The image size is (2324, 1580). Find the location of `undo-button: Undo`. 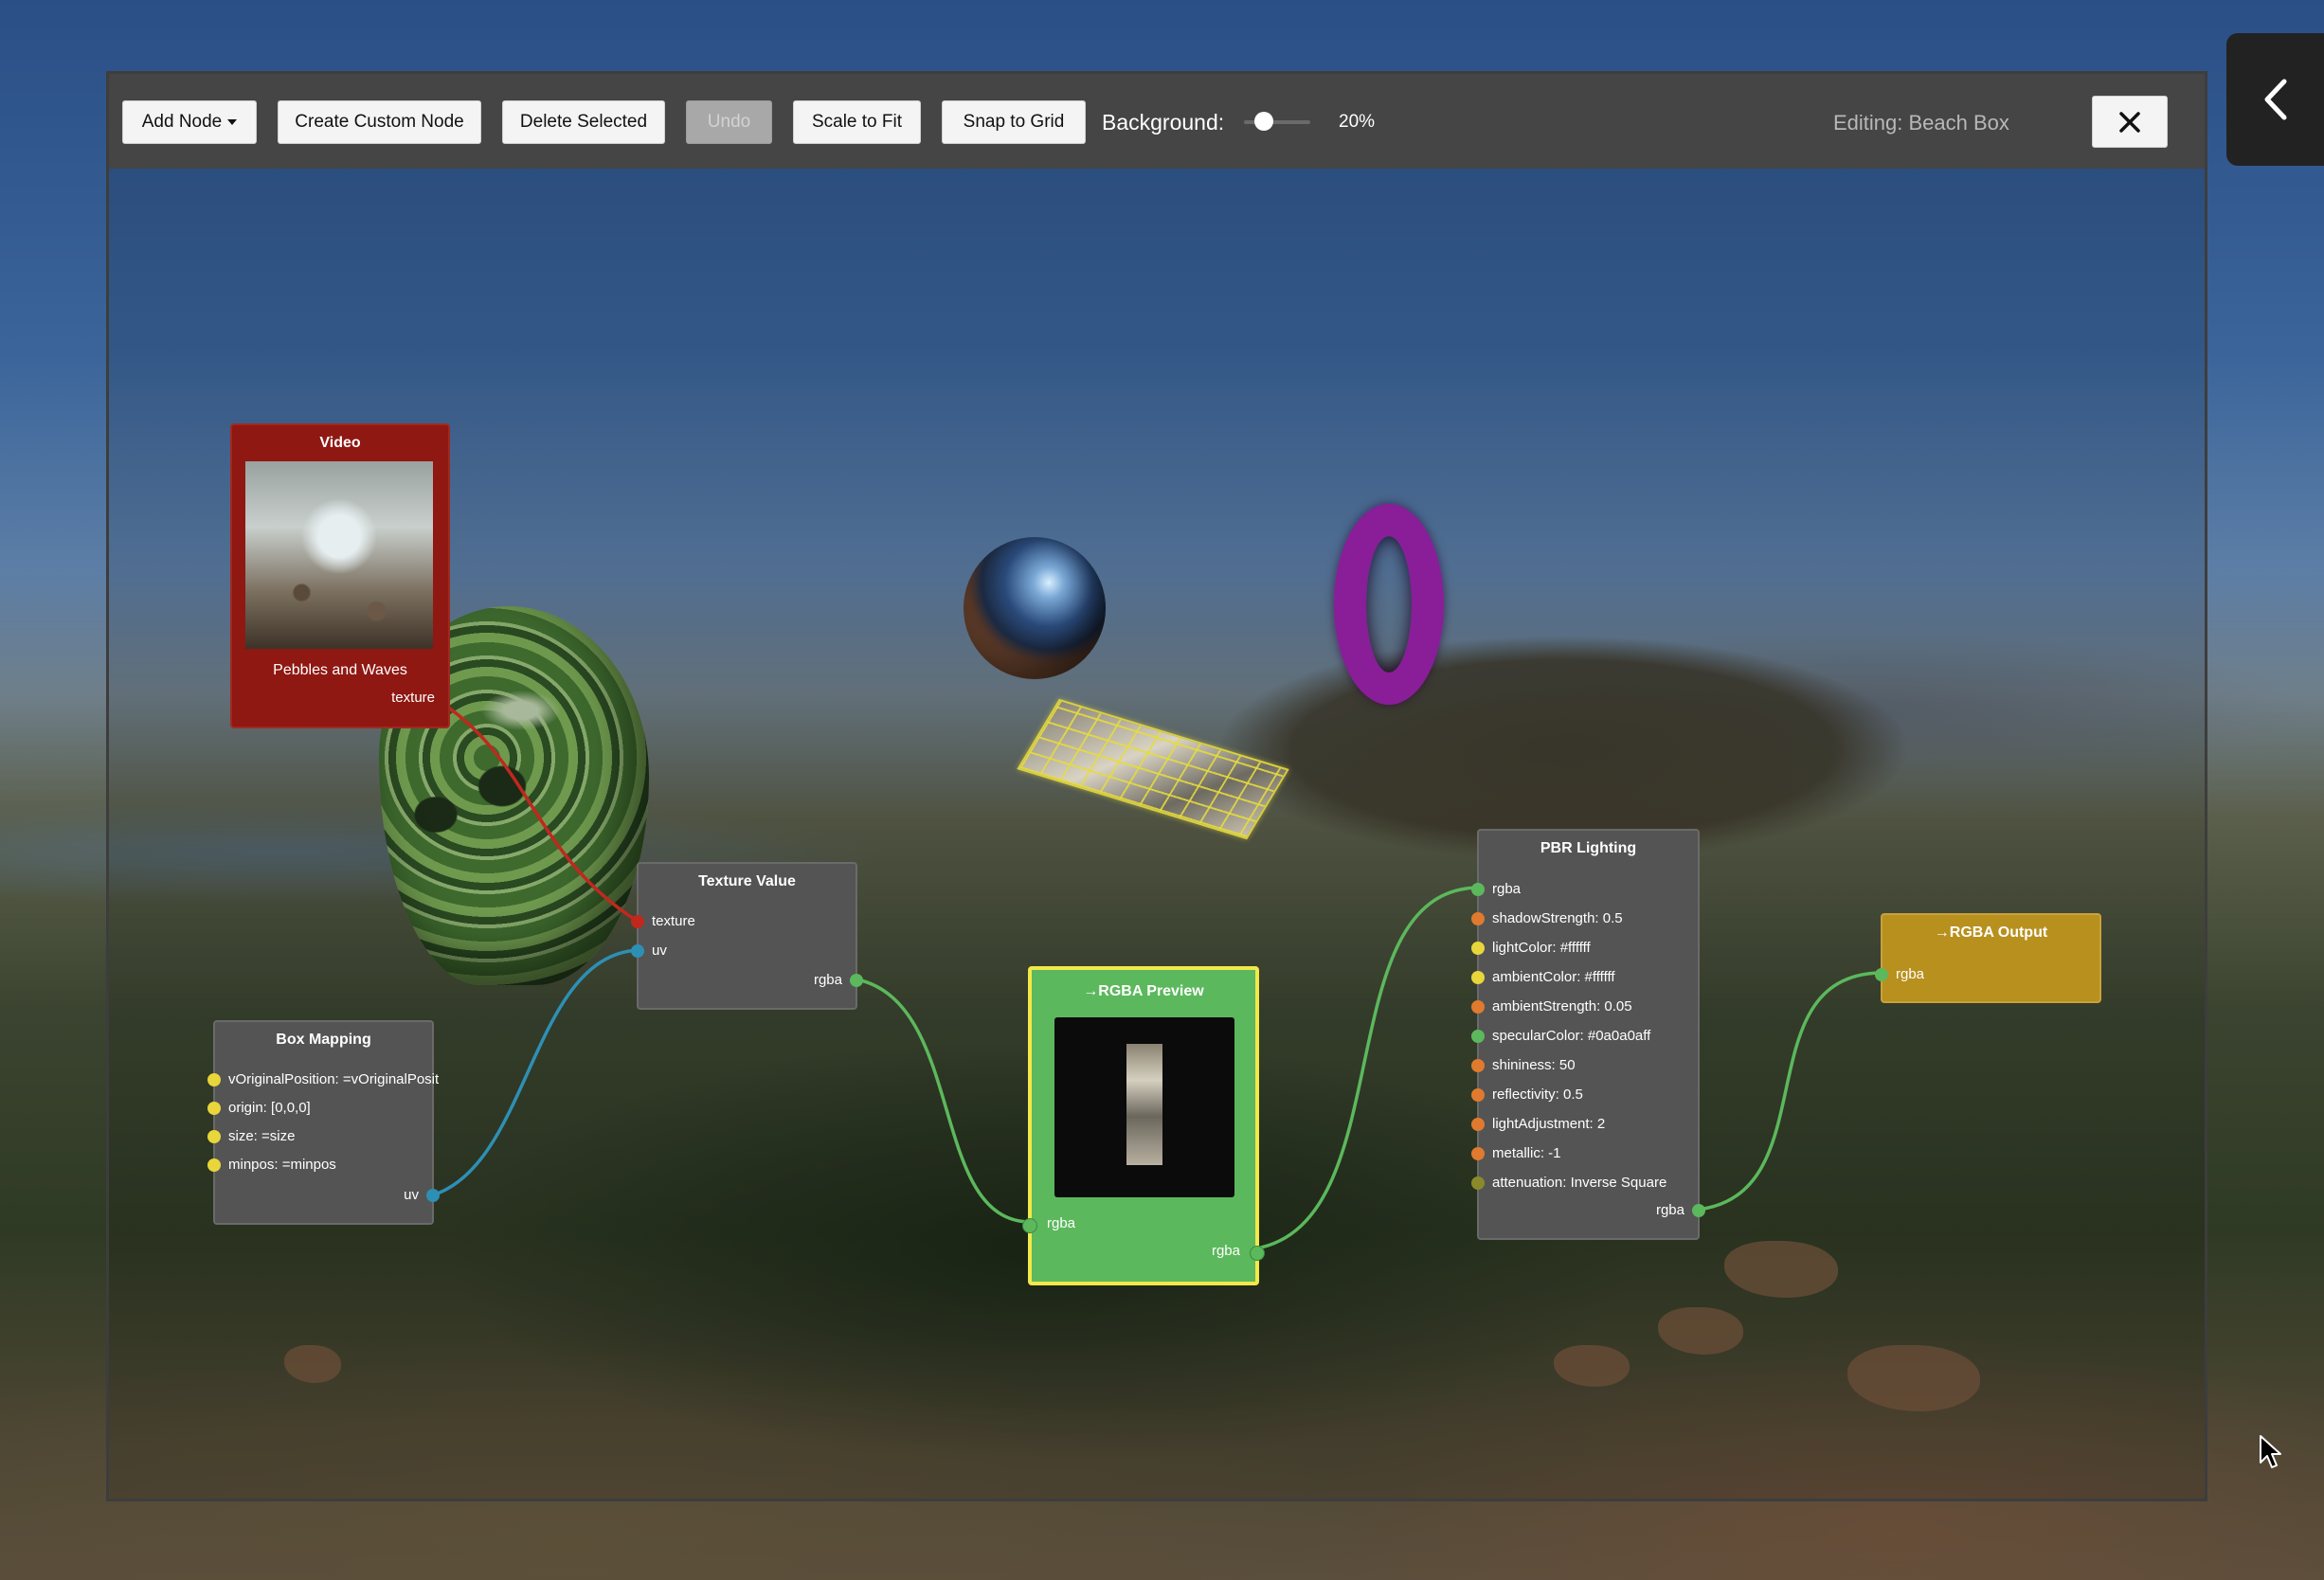

undo-button: Undo is located at coordinates (729, 122).